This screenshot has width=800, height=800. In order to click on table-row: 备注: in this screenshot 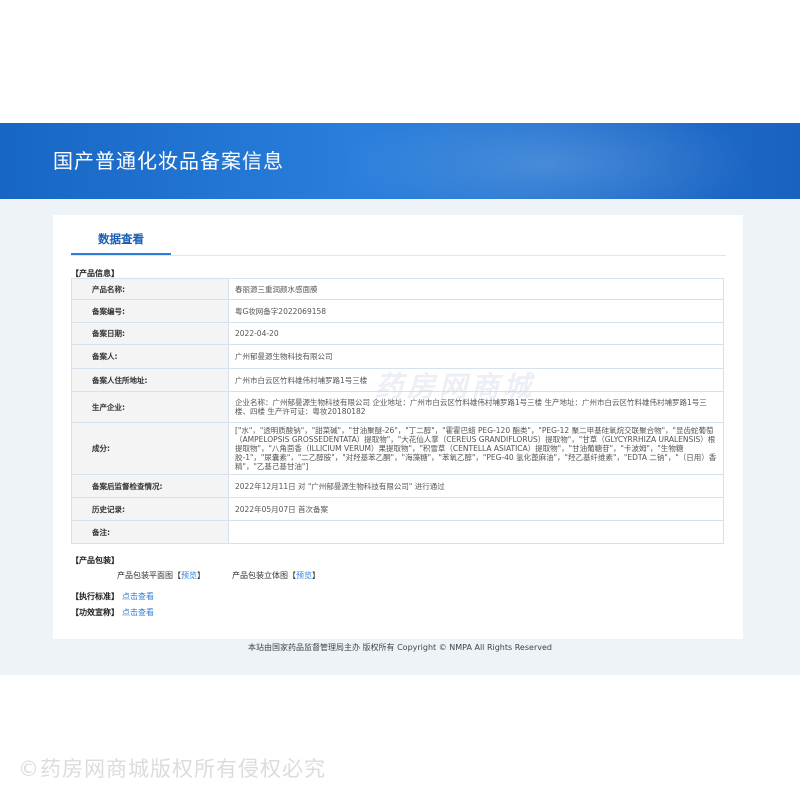, I will do `click(397, 532)`.